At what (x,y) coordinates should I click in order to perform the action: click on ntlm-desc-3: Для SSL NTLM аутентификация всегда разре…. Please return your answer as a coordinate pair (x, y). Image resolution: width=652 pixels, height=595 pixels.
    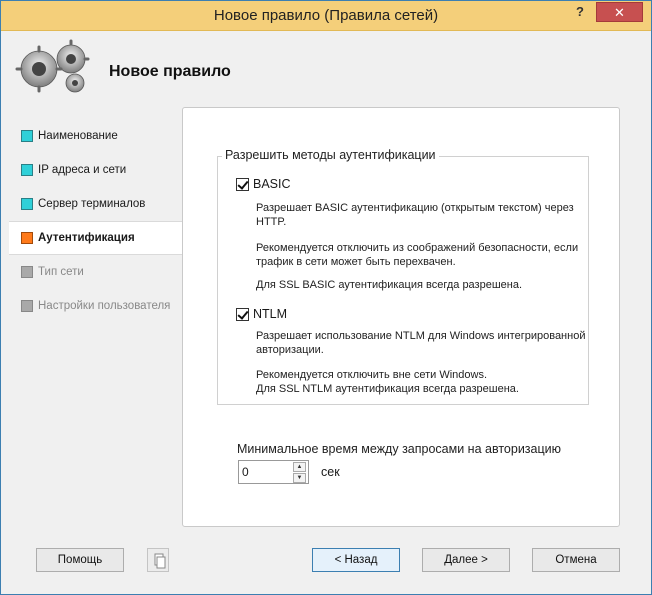
    Looking at the image, I should click on (387, 389).